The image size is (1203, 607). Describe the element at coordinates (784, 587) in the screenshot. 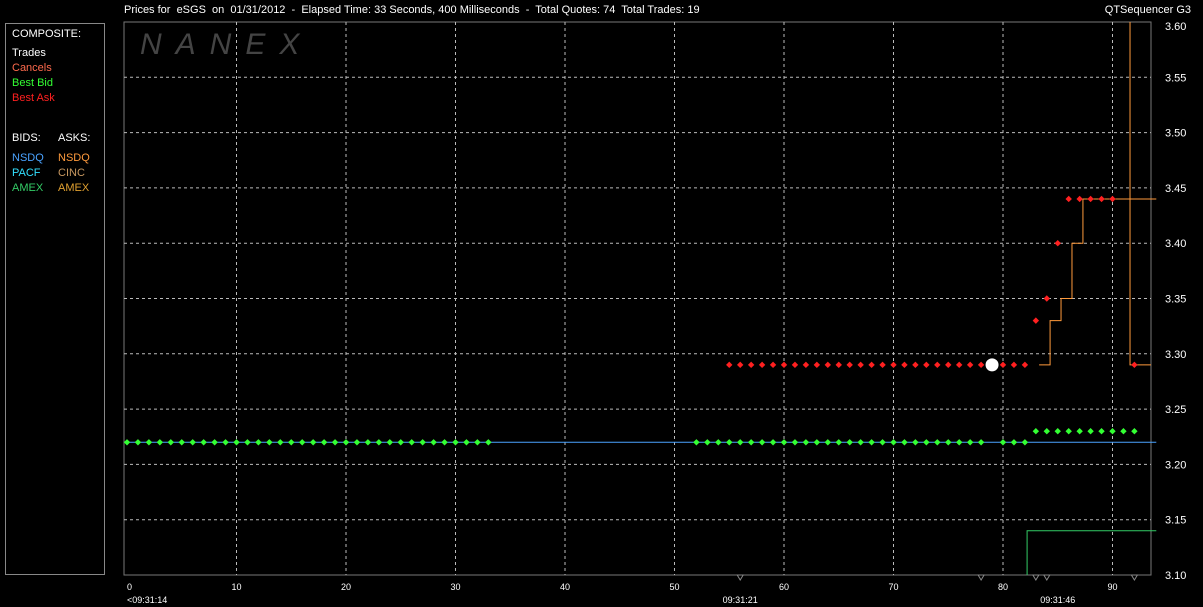

I see `x-tick-label: 60` at that location.